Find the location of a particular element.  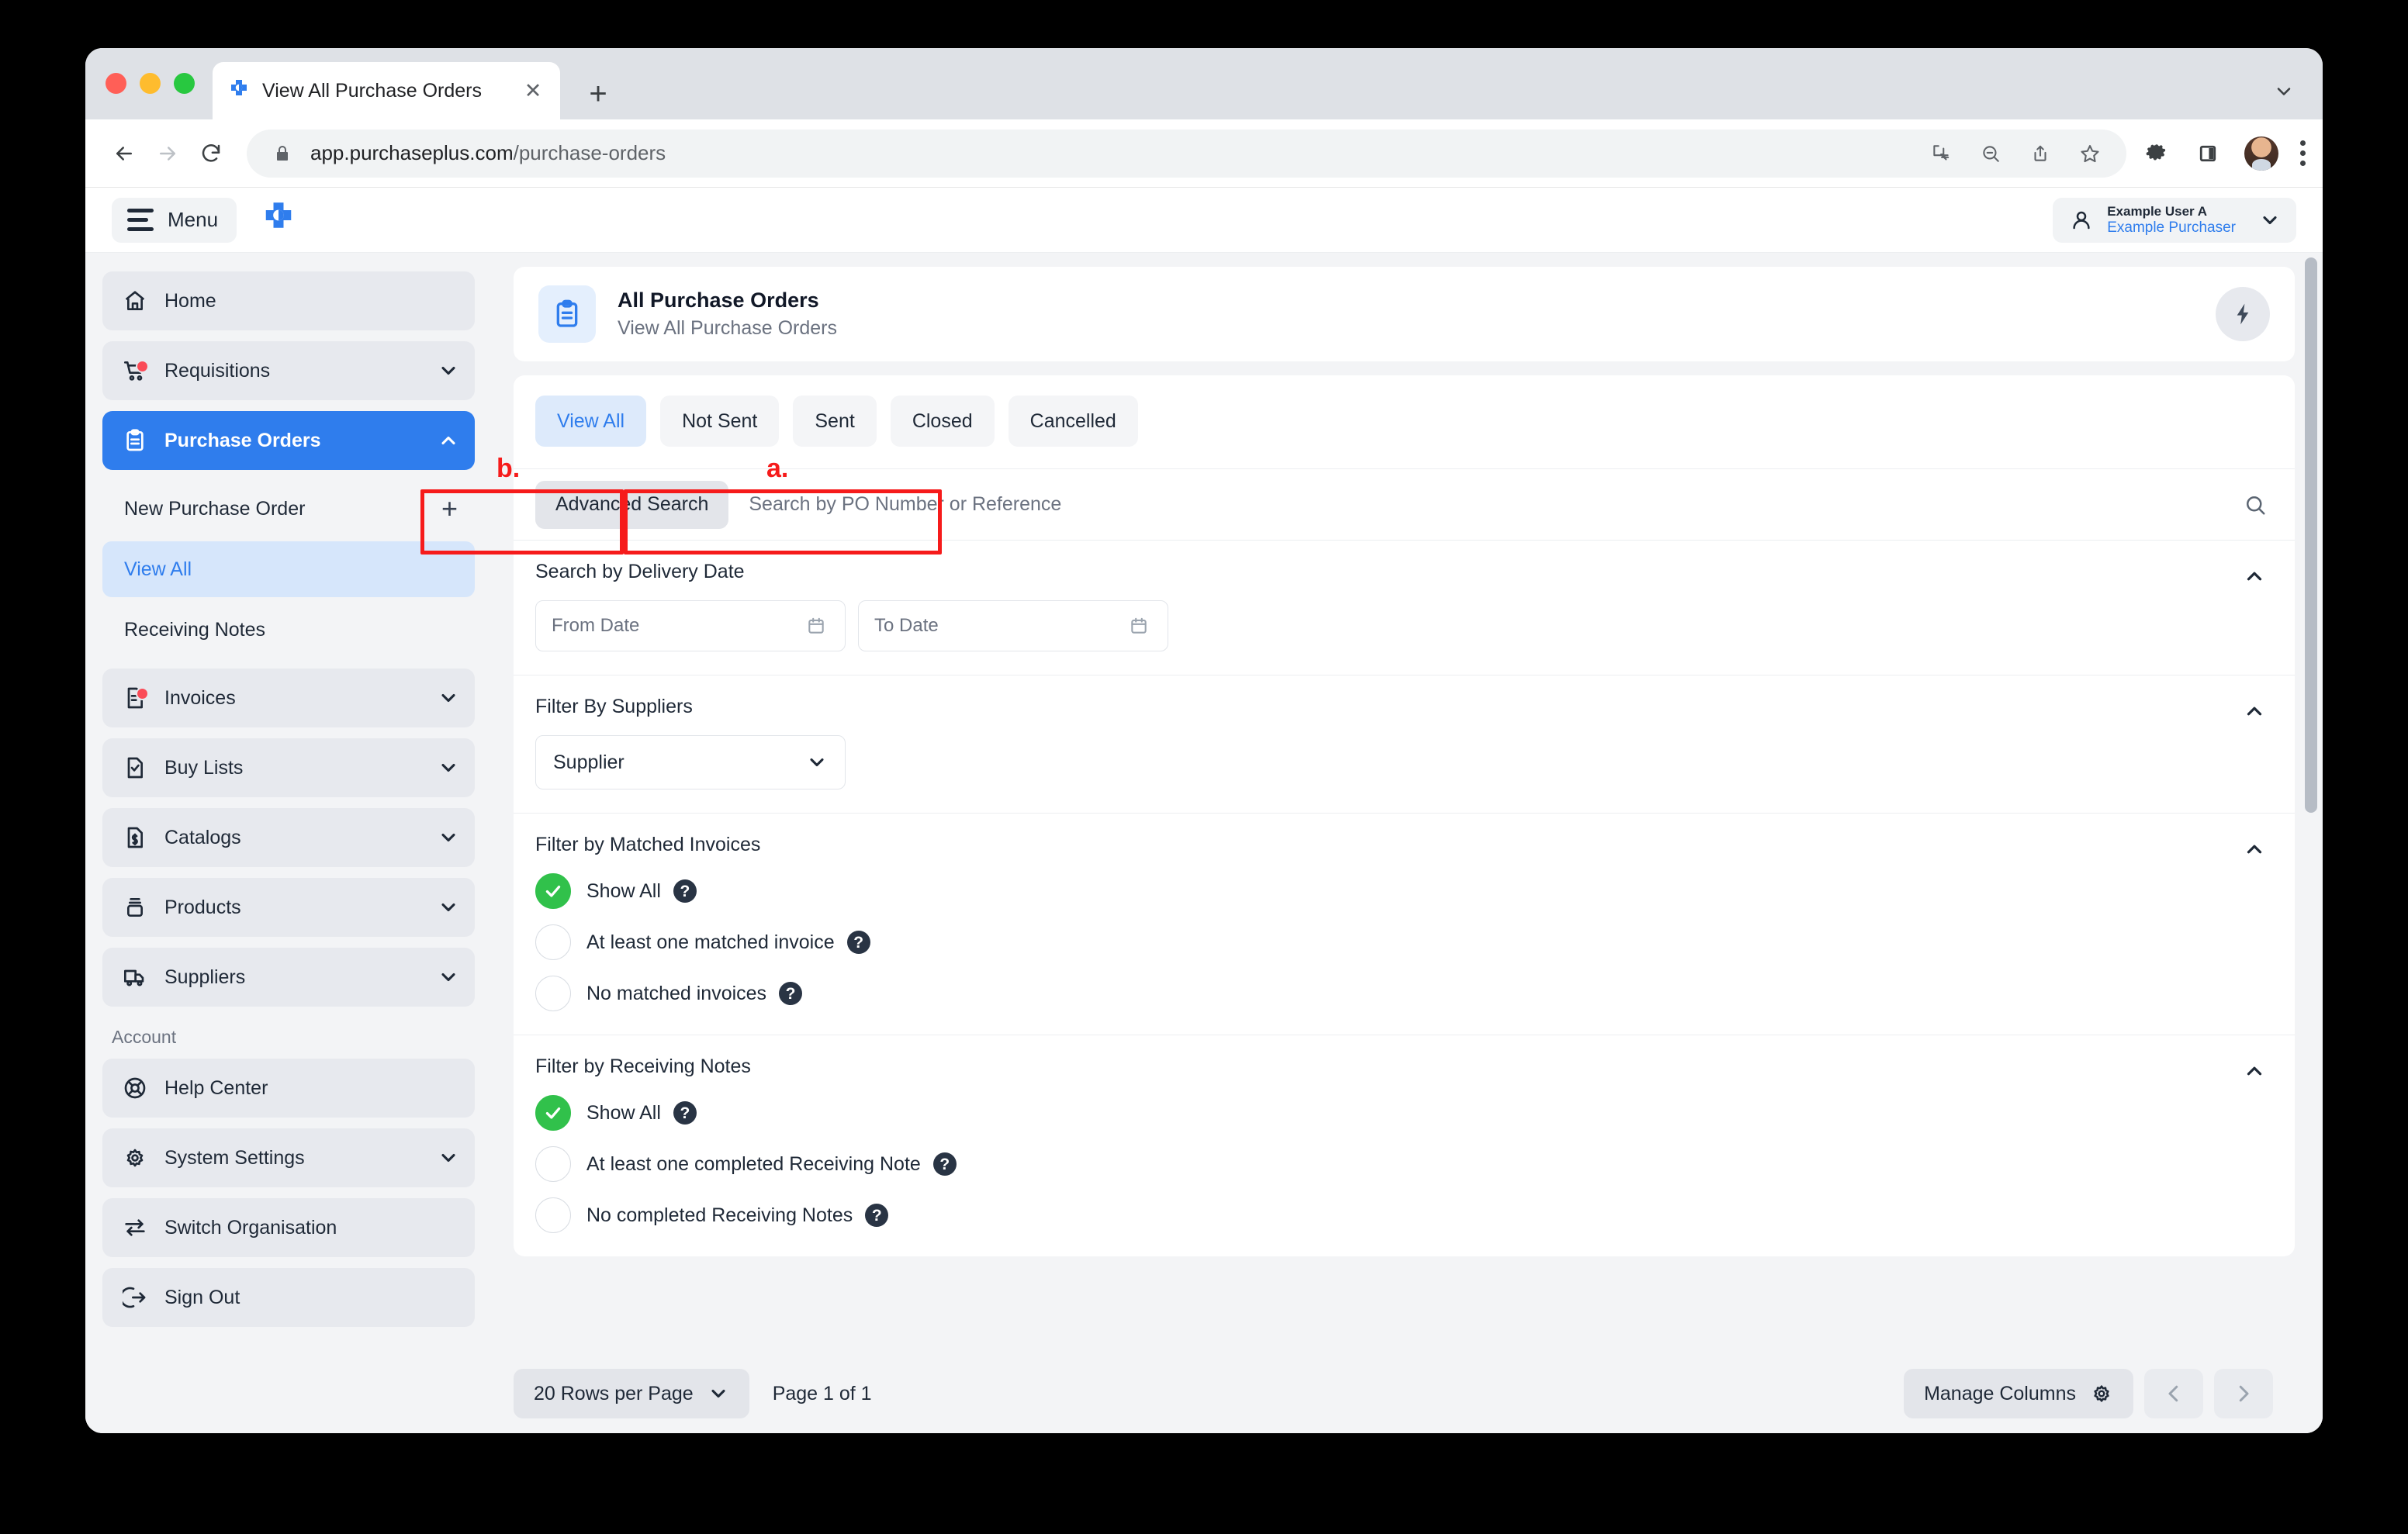

search-input is located at coordinates (1493, 504).